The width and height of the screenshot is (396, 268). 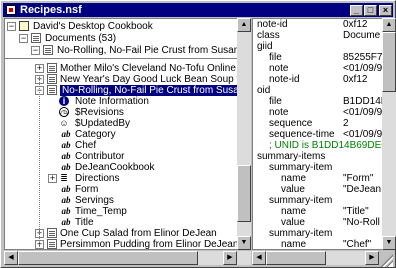 I want to click on property-key: sequence, so click(x=291, y=123).